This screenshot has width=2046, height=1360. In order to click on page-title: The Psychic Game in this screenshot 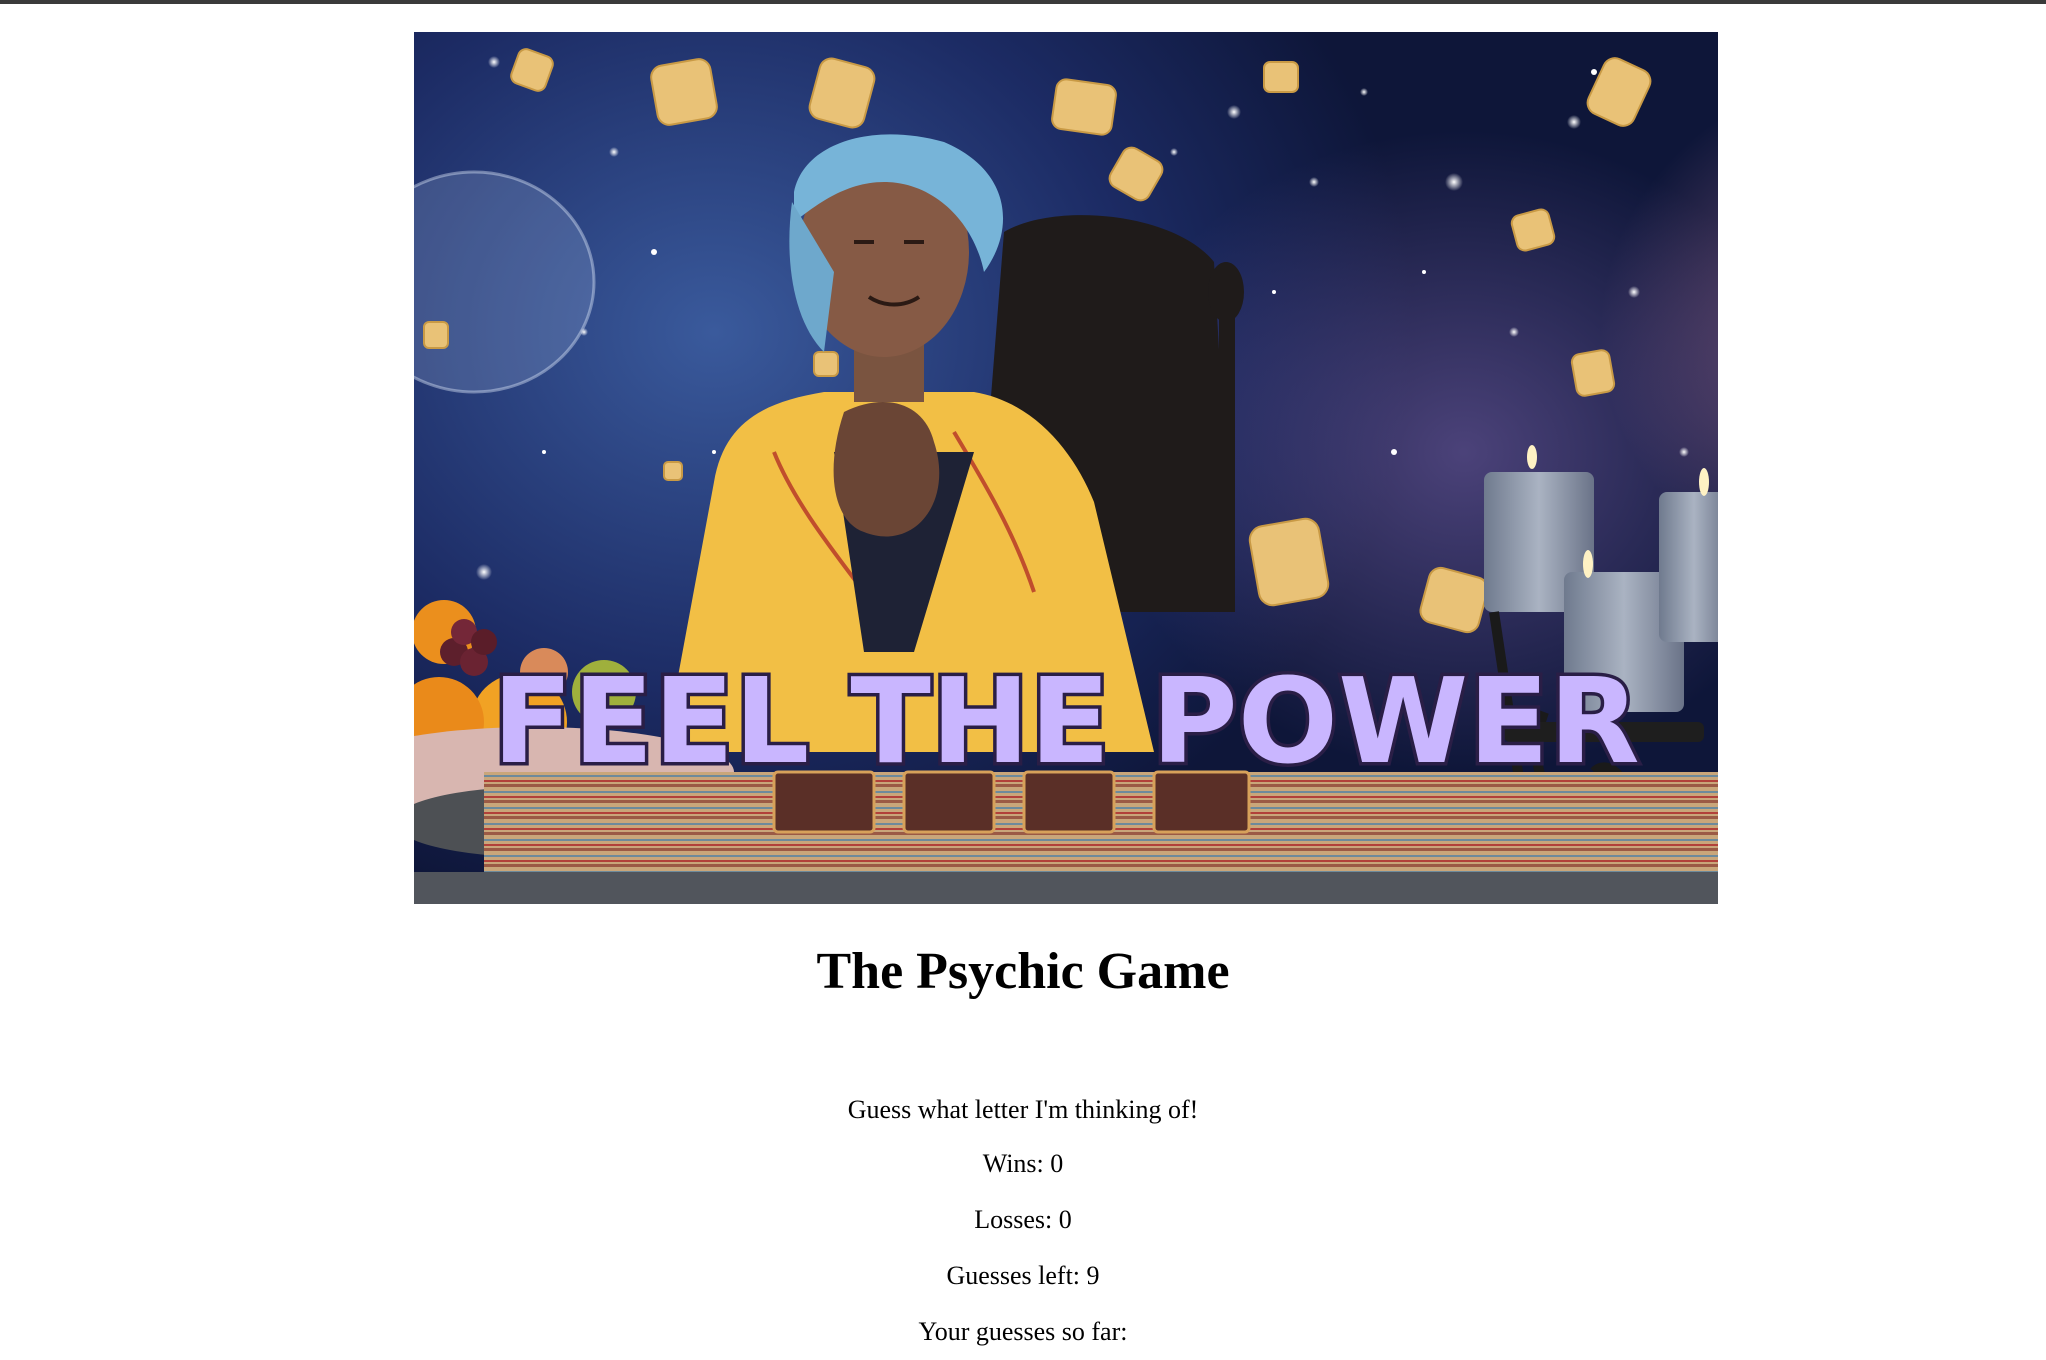, I will do `click(1023, 971)`.